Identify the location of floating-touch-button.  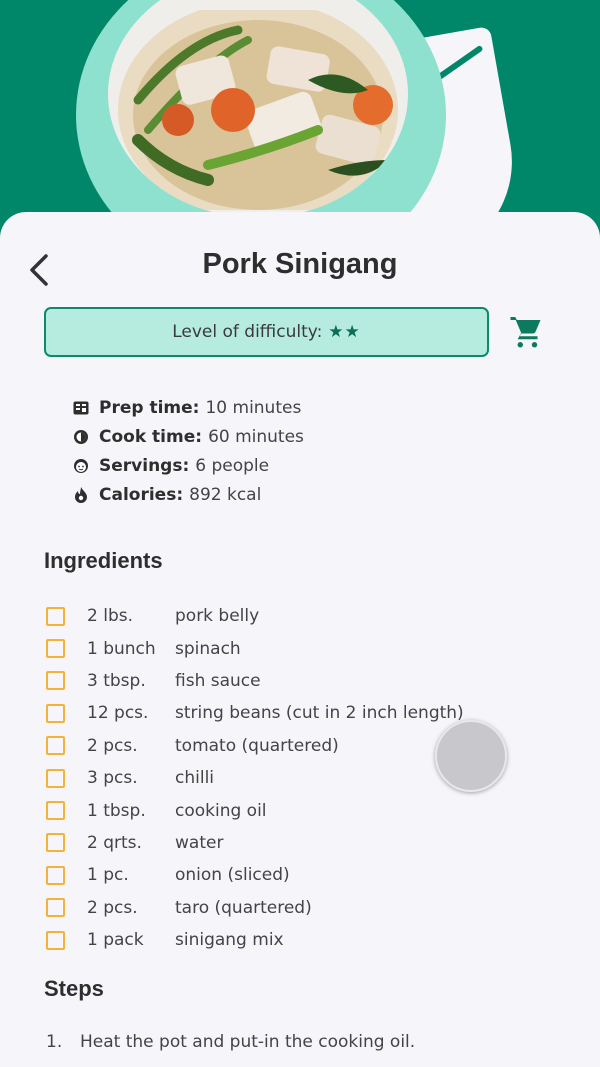
(471, 756).